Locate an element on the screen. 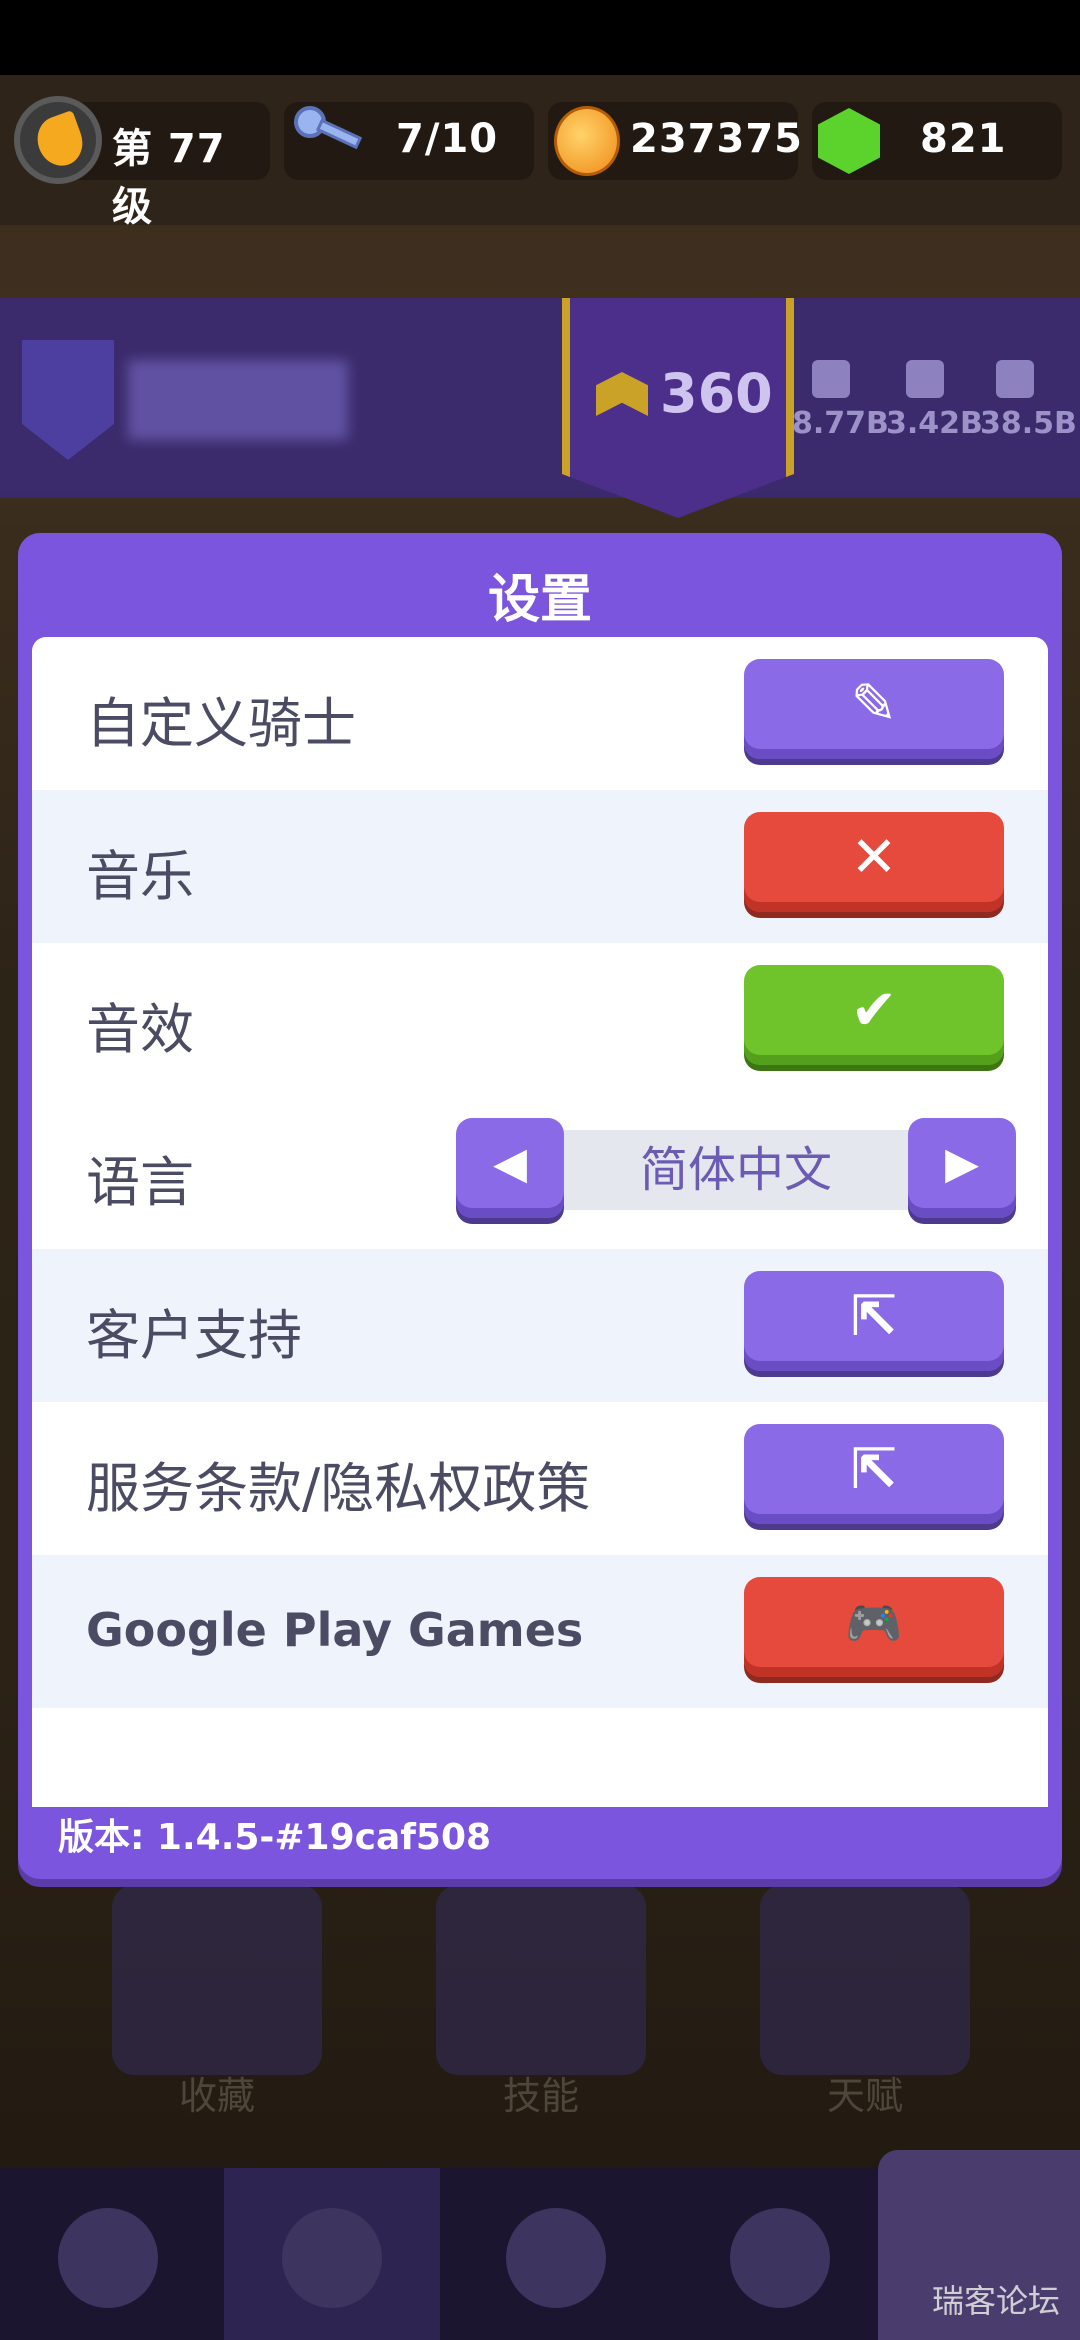 The image size is (1080, 2340). nav-compass is located at coordinates (108, 2254).